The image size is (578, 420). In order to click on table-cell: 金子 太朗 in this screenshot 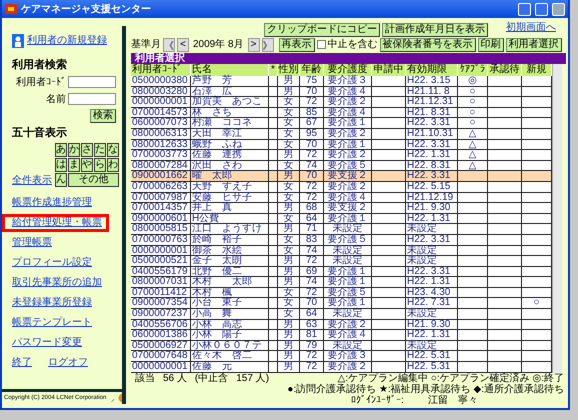, I will do `click(230, 261)`.